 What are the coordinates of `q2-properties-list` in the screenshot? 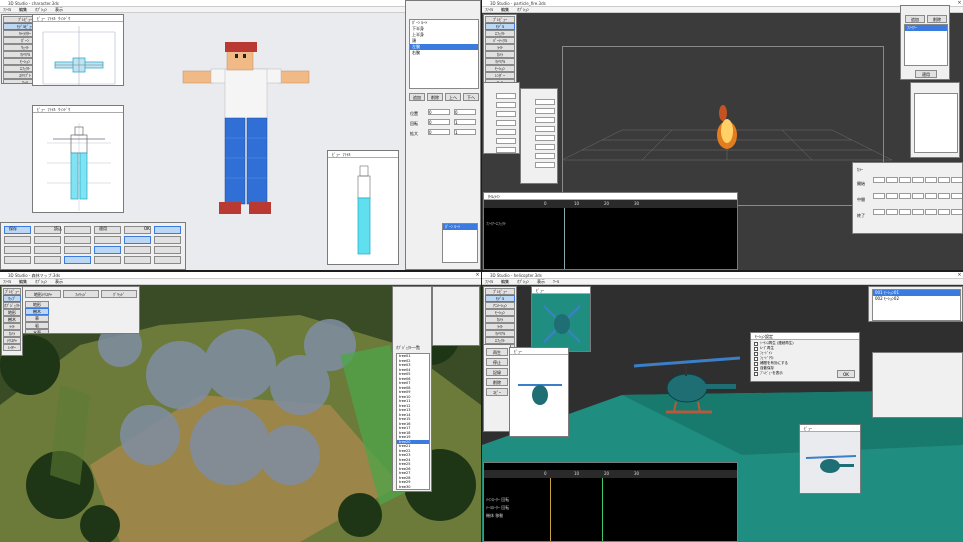 It's located at (936, 123).